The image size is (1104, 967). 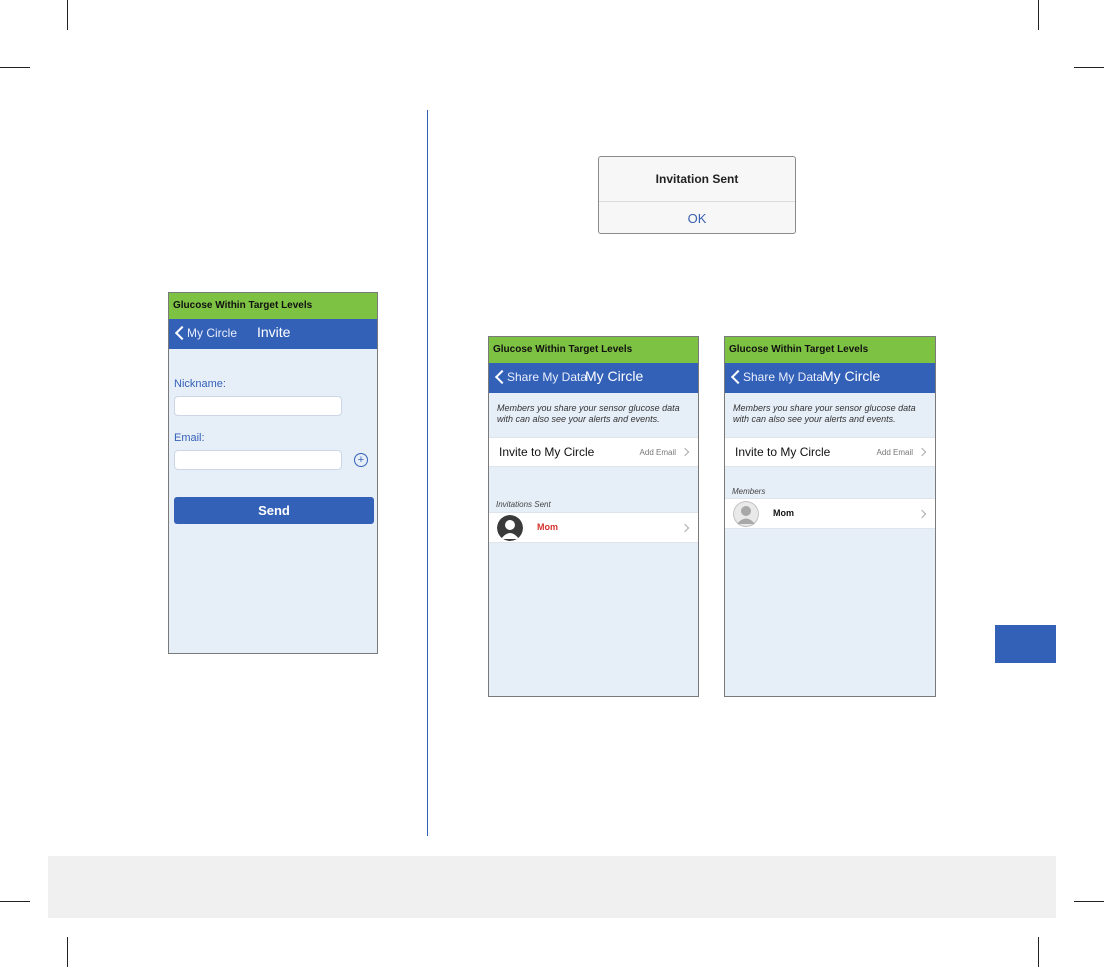 What do you see at coordinates (427, 473) in the screenshot?
I see `column-divider` at bounding box center [427, 473].